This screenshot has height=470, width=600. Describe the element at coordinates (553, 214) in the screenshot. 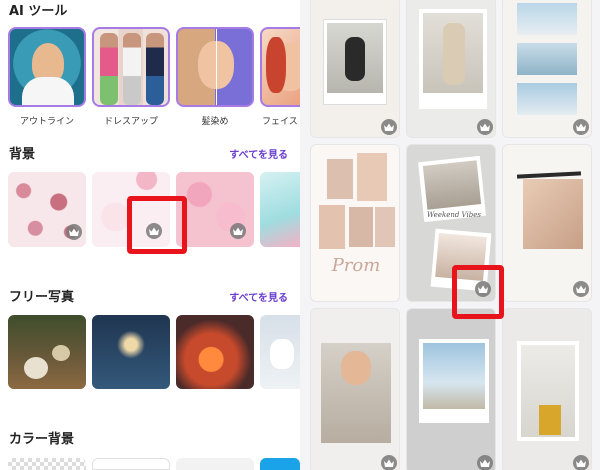

I see `photo-hands` at that location.